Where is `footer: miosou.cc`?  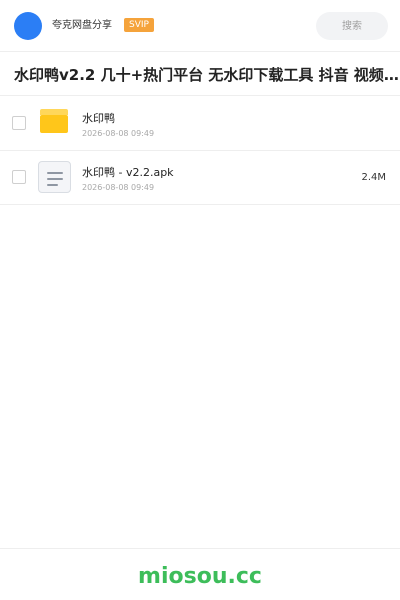 footer: miosou.cc is located at coordinates (200, 574).